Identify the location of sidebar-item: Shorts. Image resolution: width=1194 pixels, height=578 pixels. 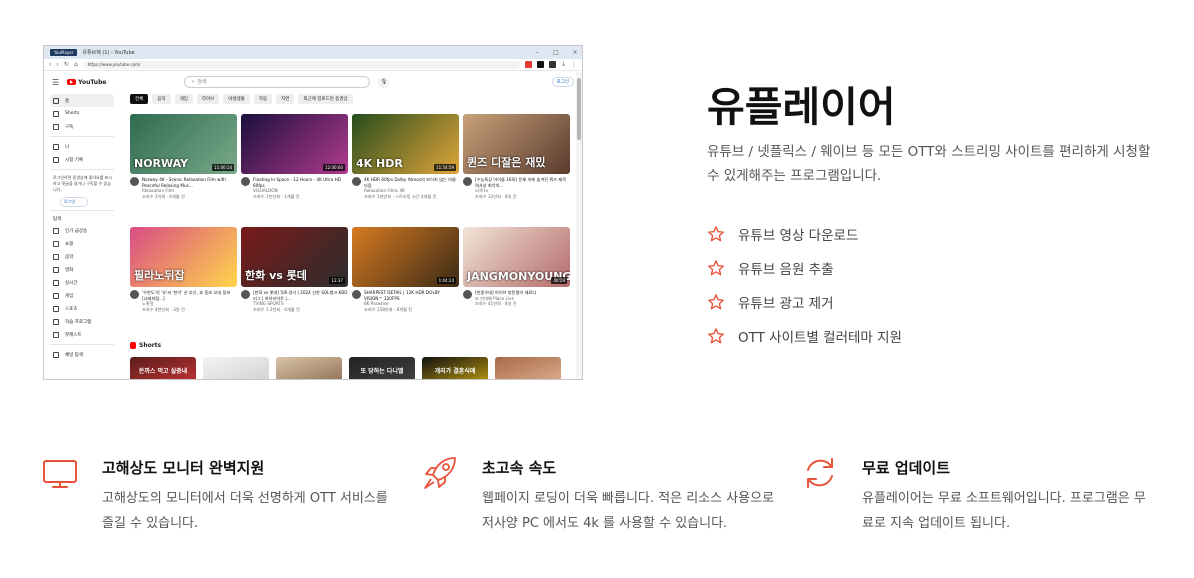
(85, 113).